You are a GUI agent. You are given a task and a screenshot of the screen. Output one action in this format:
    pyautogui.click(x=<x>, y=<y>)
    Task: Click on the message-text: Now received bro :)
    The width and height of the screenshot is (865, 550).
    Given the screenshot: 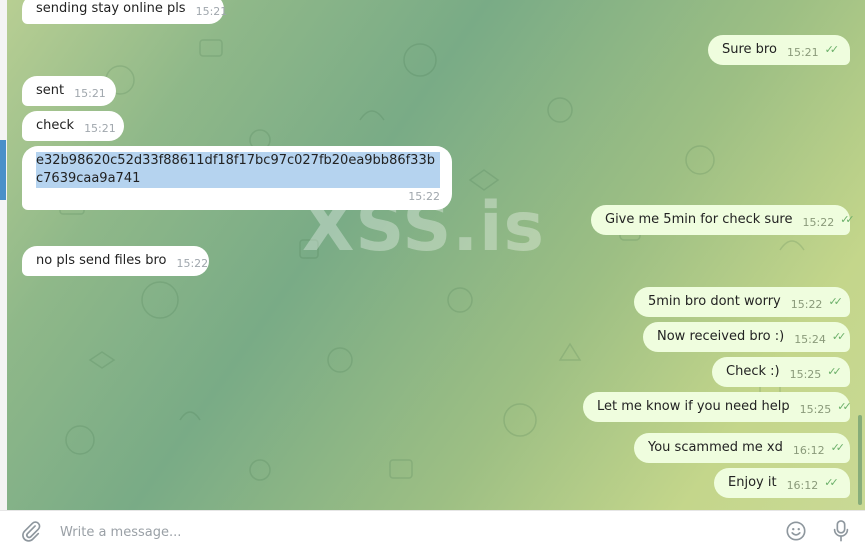 What is the action you would take?
    pyautogui.click(x=721, y=336)
    